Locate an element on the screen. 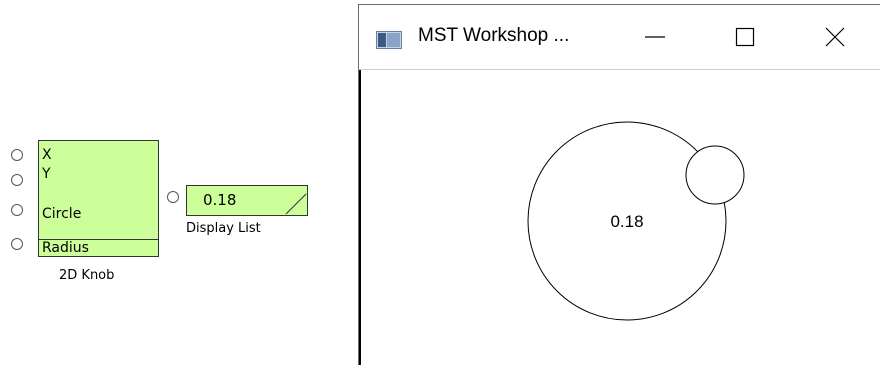  resize-corner-icon is located at coordinates (296, 204).